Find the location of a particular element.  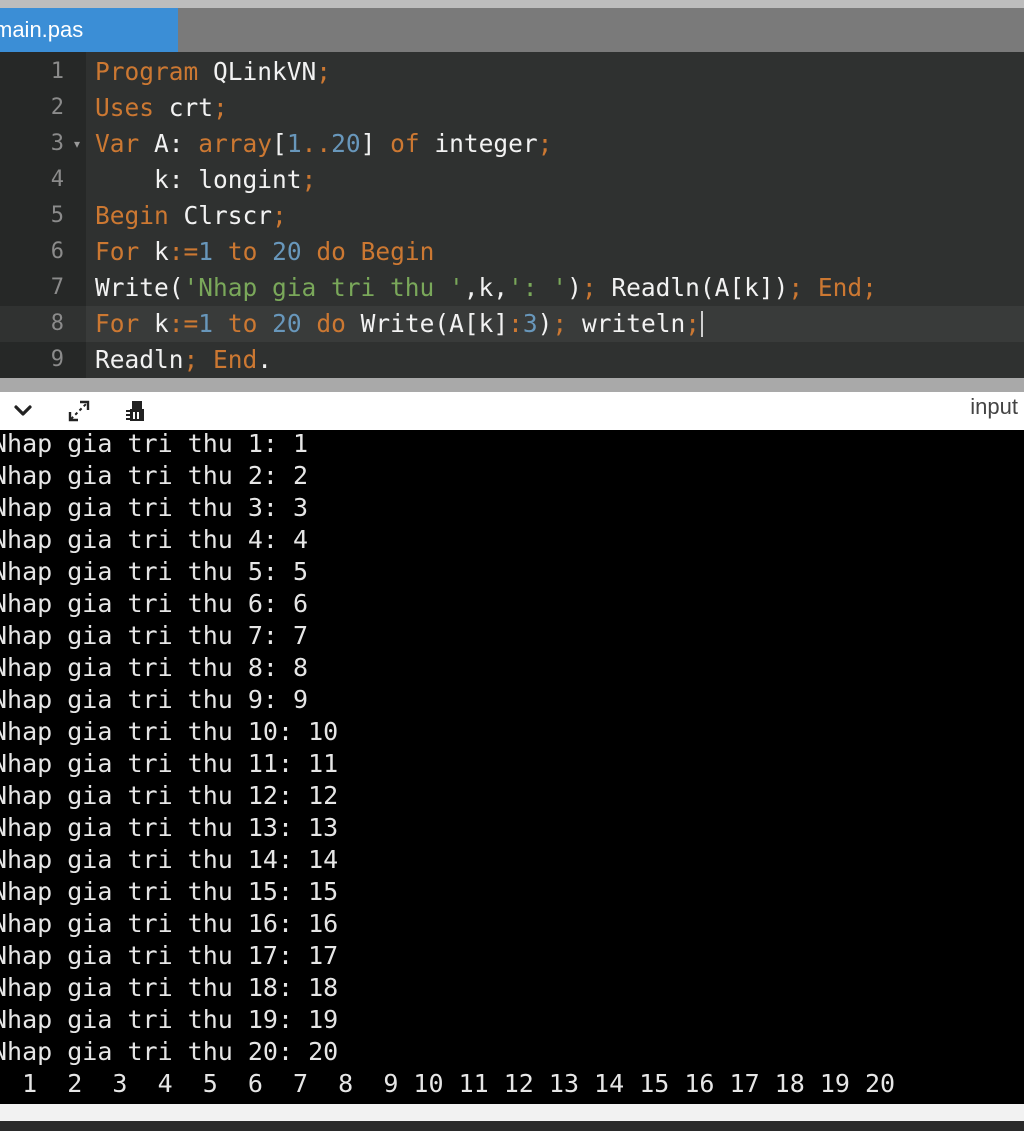

clear-console-button is located at coordinates (135, 411).